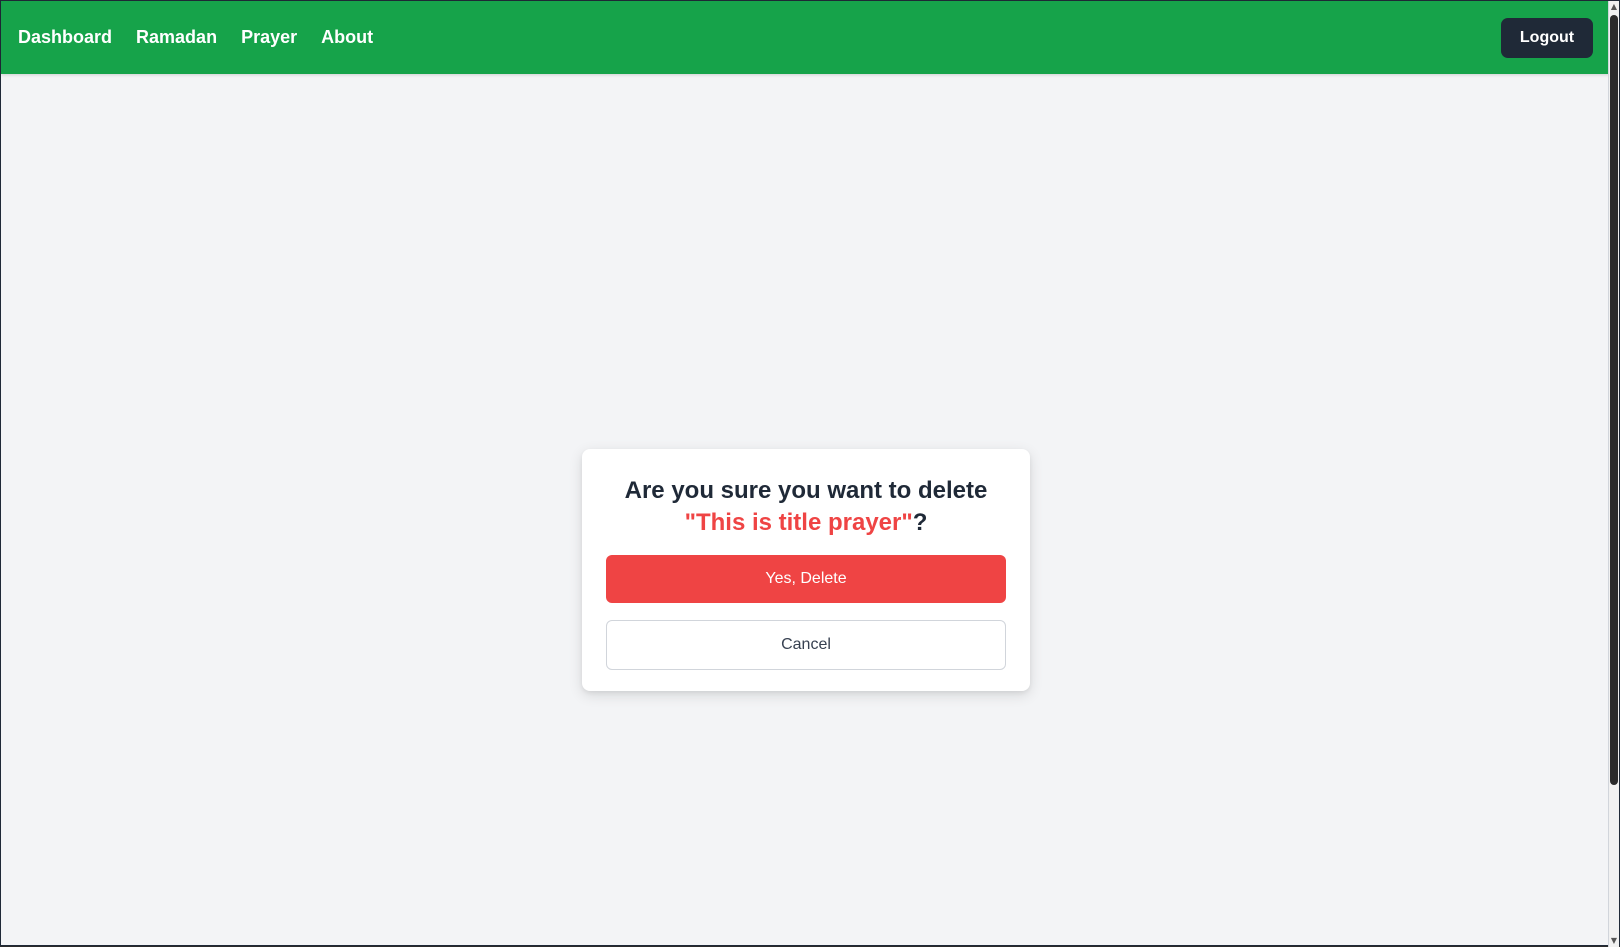 The height and width of the screenshot is (947, 1620). What do you see at coordinates (806, 645) in the screenshot?
I see `cancel-button: Cancel` at bounding box center [806, 645].